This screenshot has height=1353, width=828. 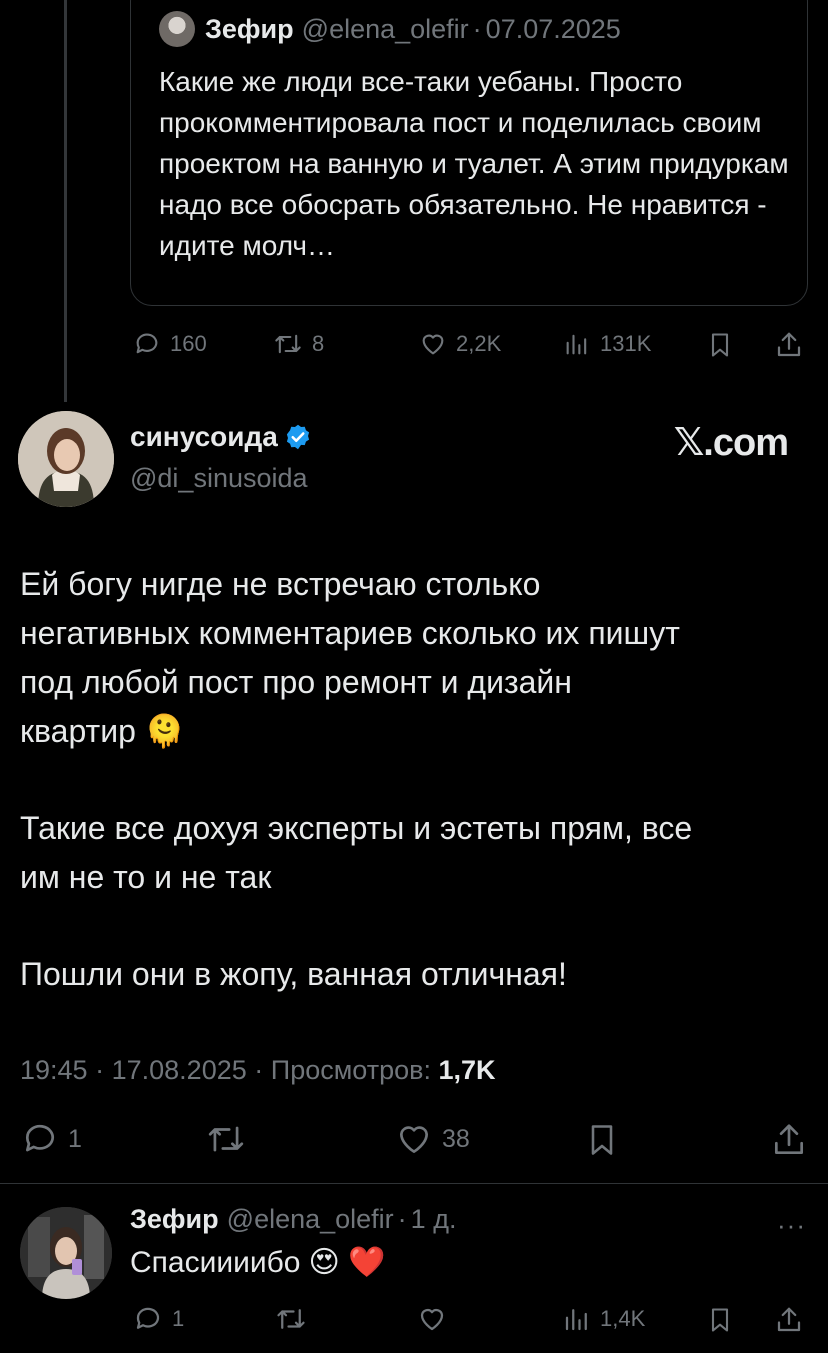 I want to click on quoted-repost-count: 8, so click(x=318, y=343).